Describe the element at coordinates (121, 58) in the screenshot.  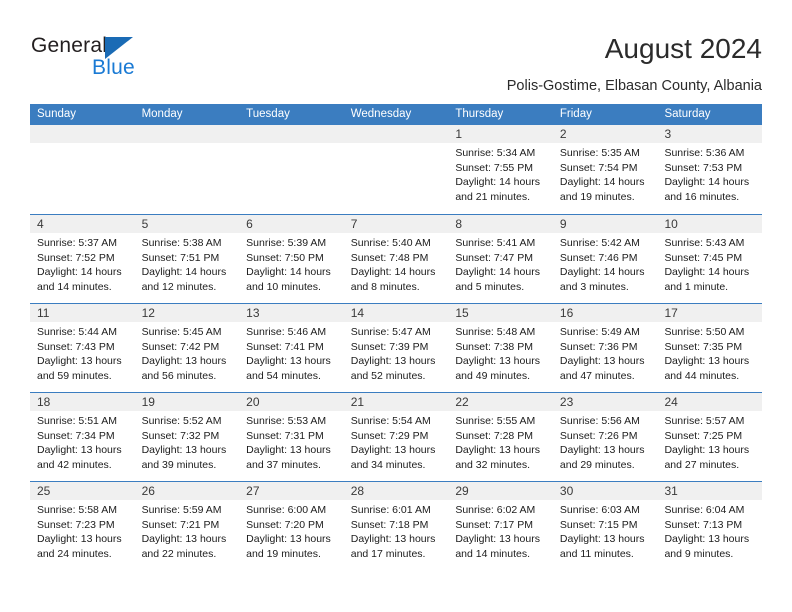
I see `general-blue-logo: General Blue` at that location.